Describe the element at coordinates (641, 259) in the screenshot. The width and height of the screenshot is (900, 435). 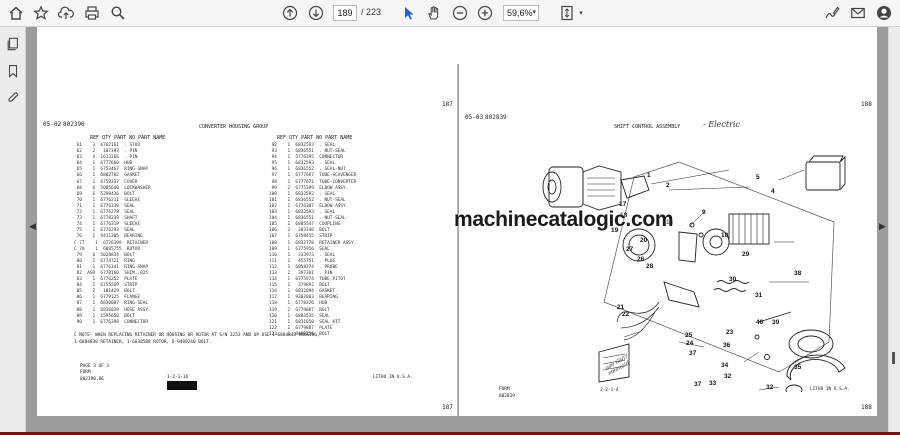
I see `callout-label: 26` at that location.